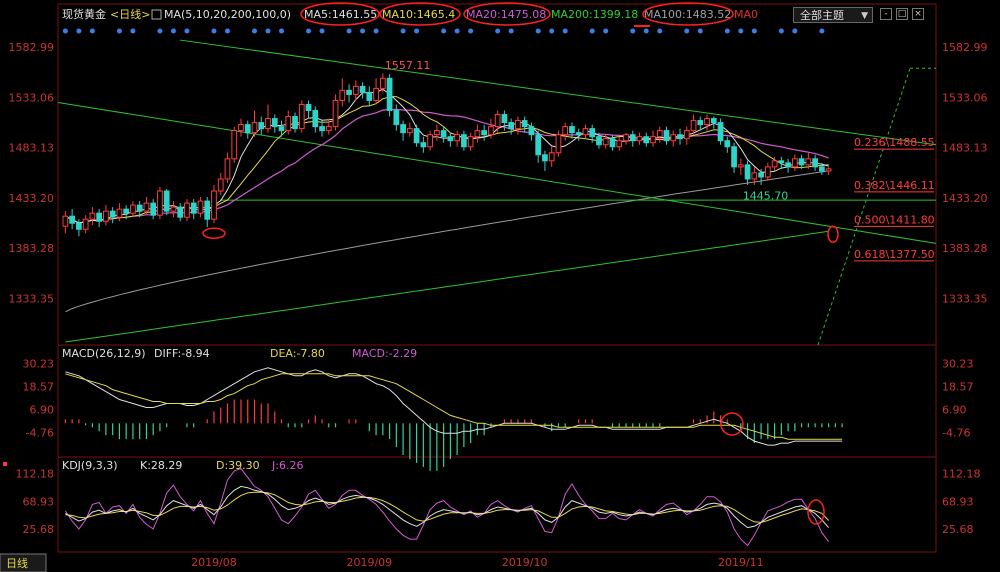 The height and width of the screenshot is (572, 1000). Describe the element at coordinates (39, 363) in the screenshot. I see `macd-y-tick-left: 30.23` at that location.